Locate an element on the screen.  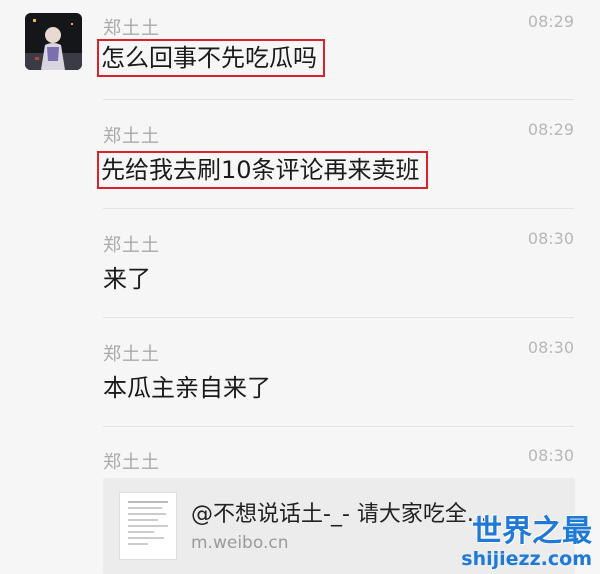
link-url: m.weibo.cn is located at coordinates (240, 543).